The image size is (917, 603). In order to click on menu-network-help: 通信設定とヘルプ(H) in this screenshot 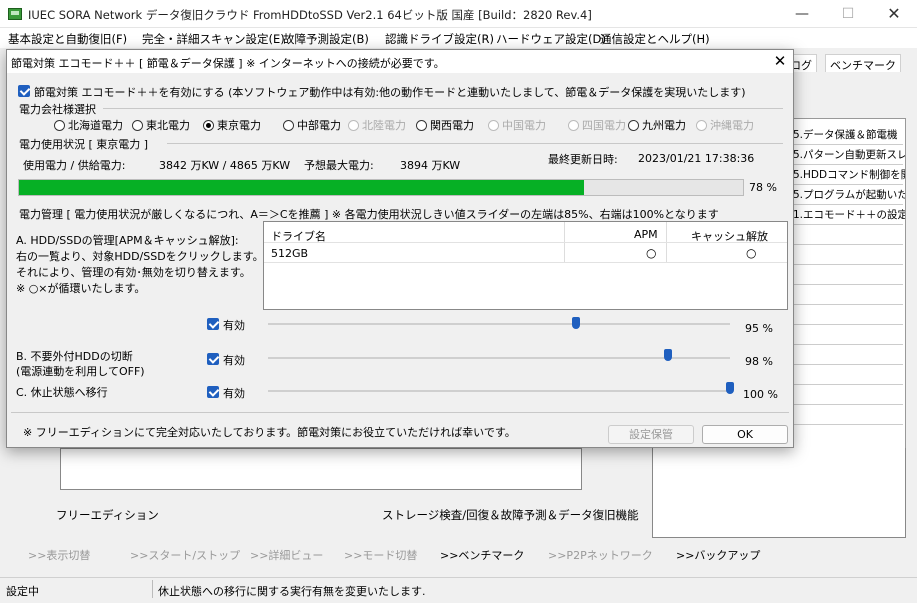, I will do `click(655, 39)`.